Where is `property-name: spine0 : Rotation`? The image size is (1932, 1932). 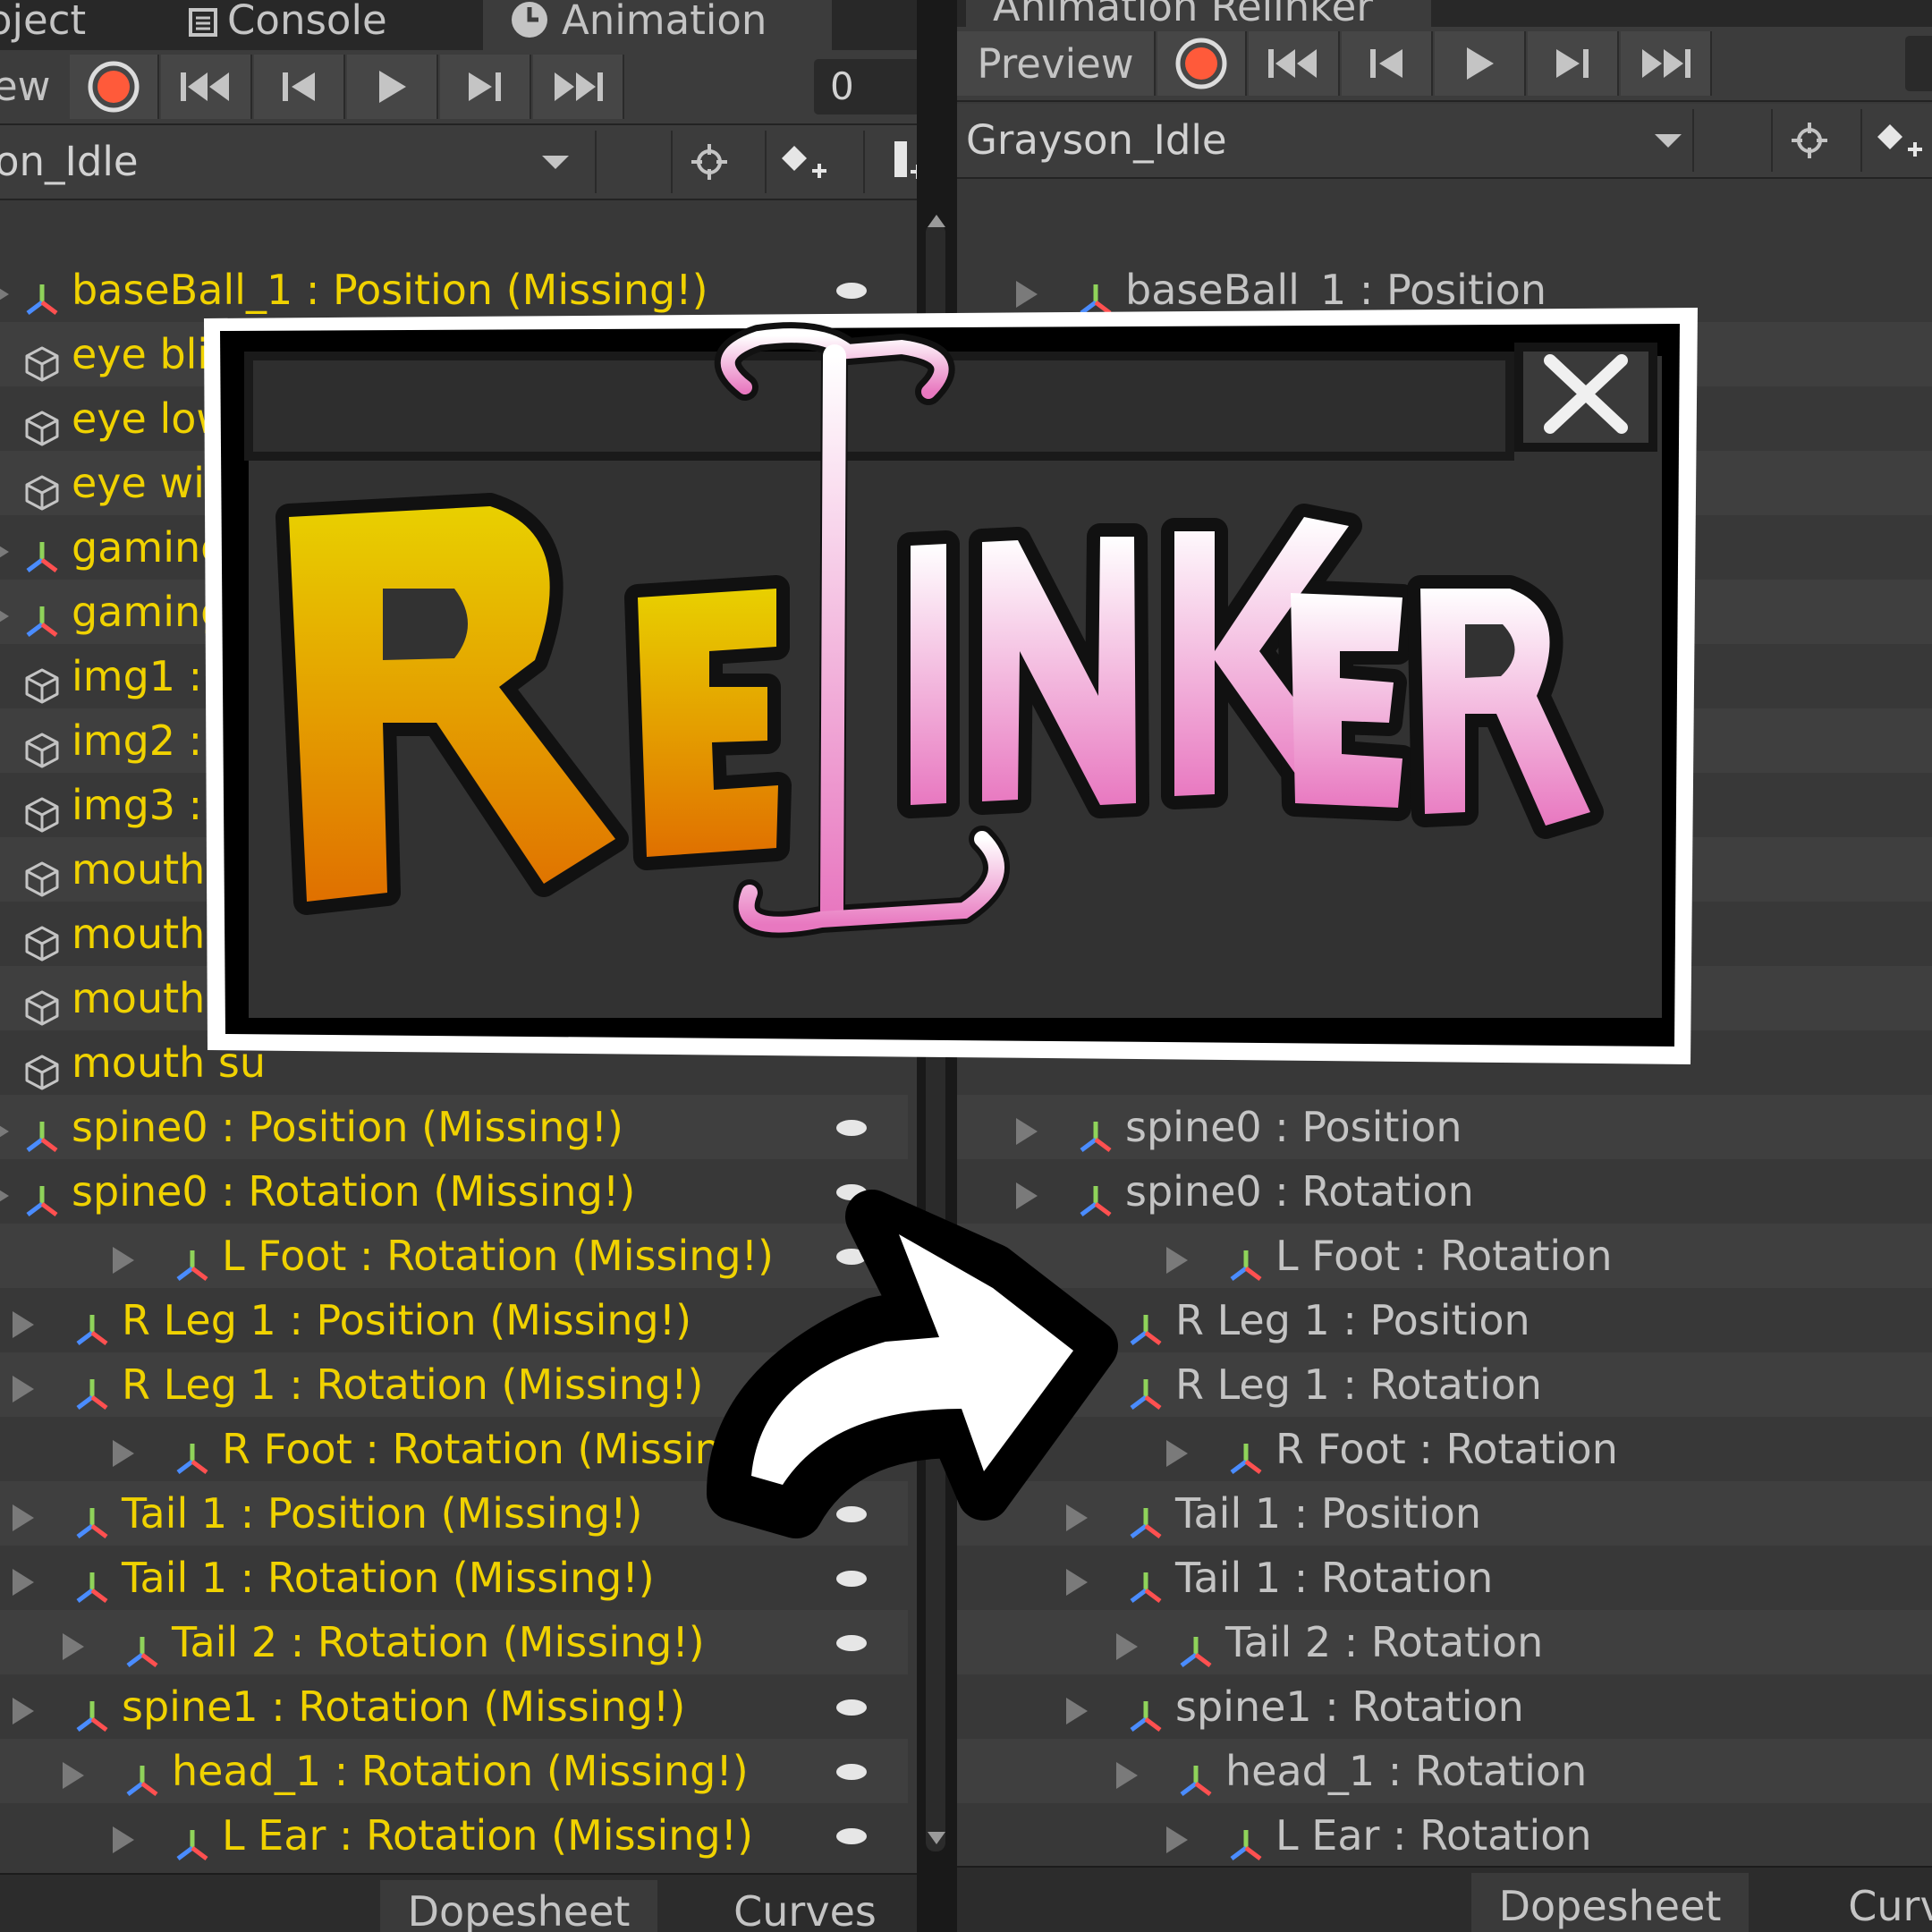
property-name: spine0 : Rotation is located at coordinates (1299, 1191).